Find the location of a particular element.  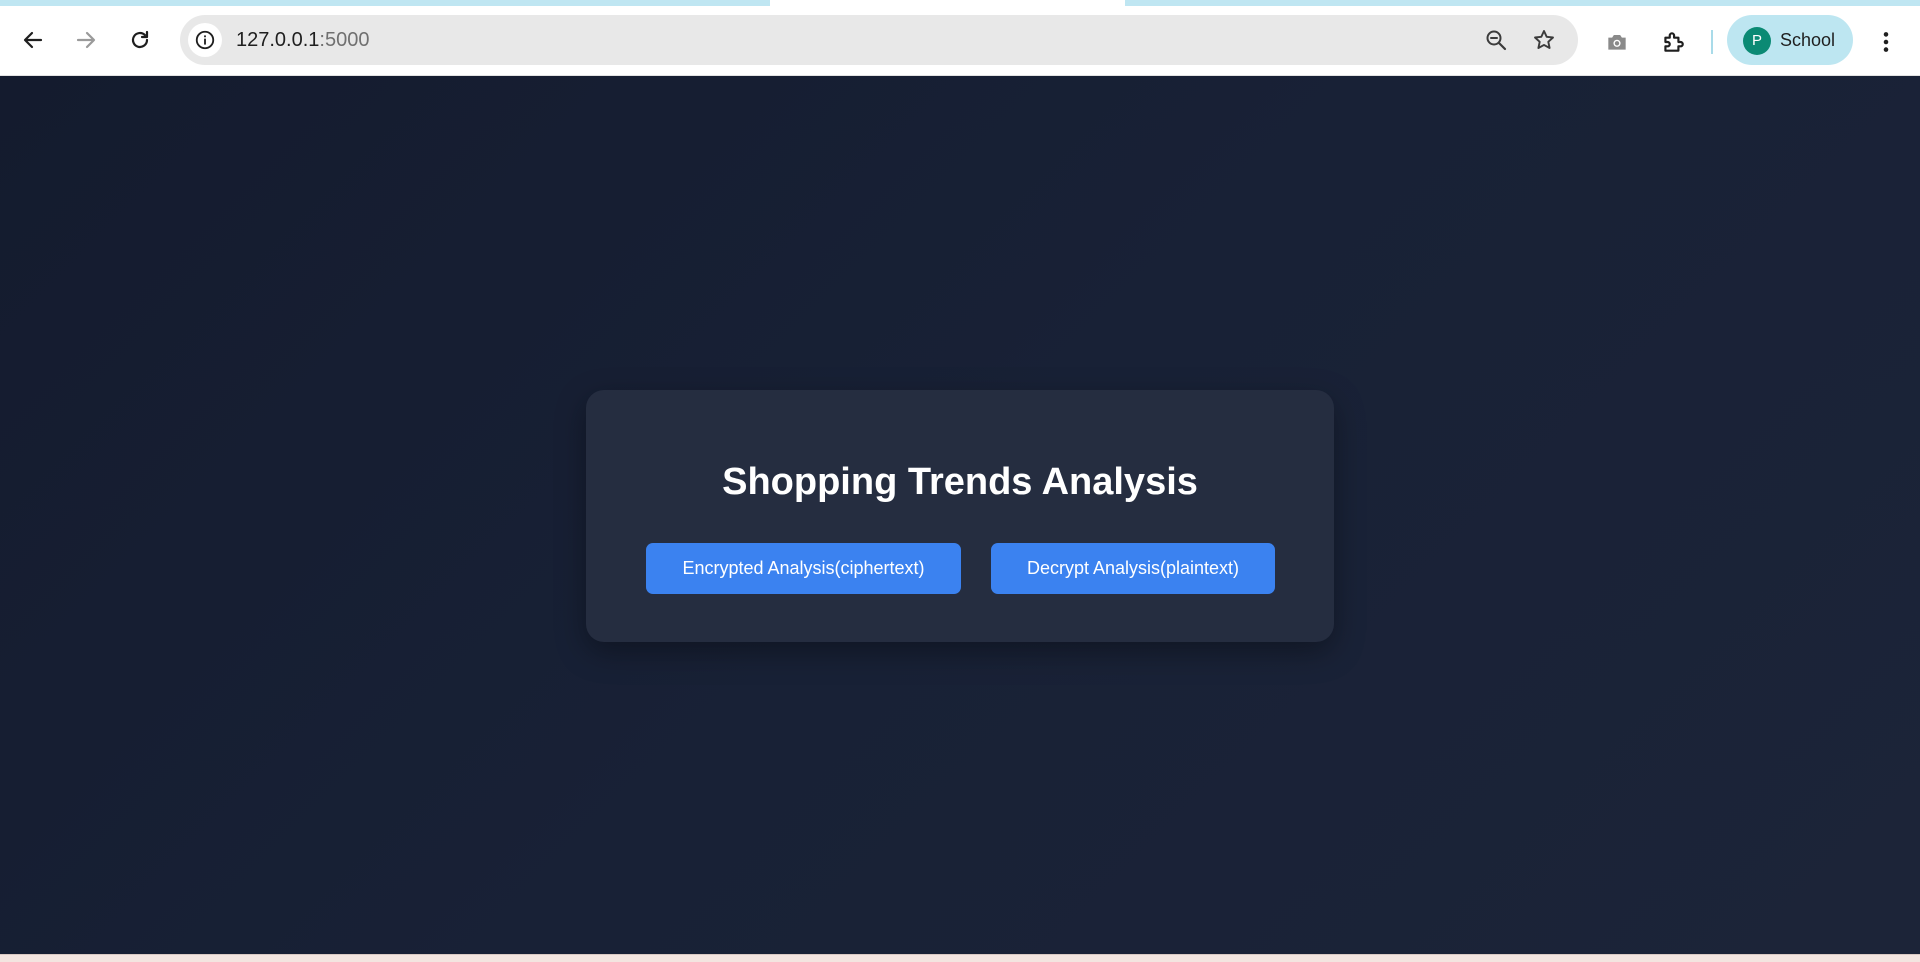

profile-button: P School is located at coordinates (1790, 40).